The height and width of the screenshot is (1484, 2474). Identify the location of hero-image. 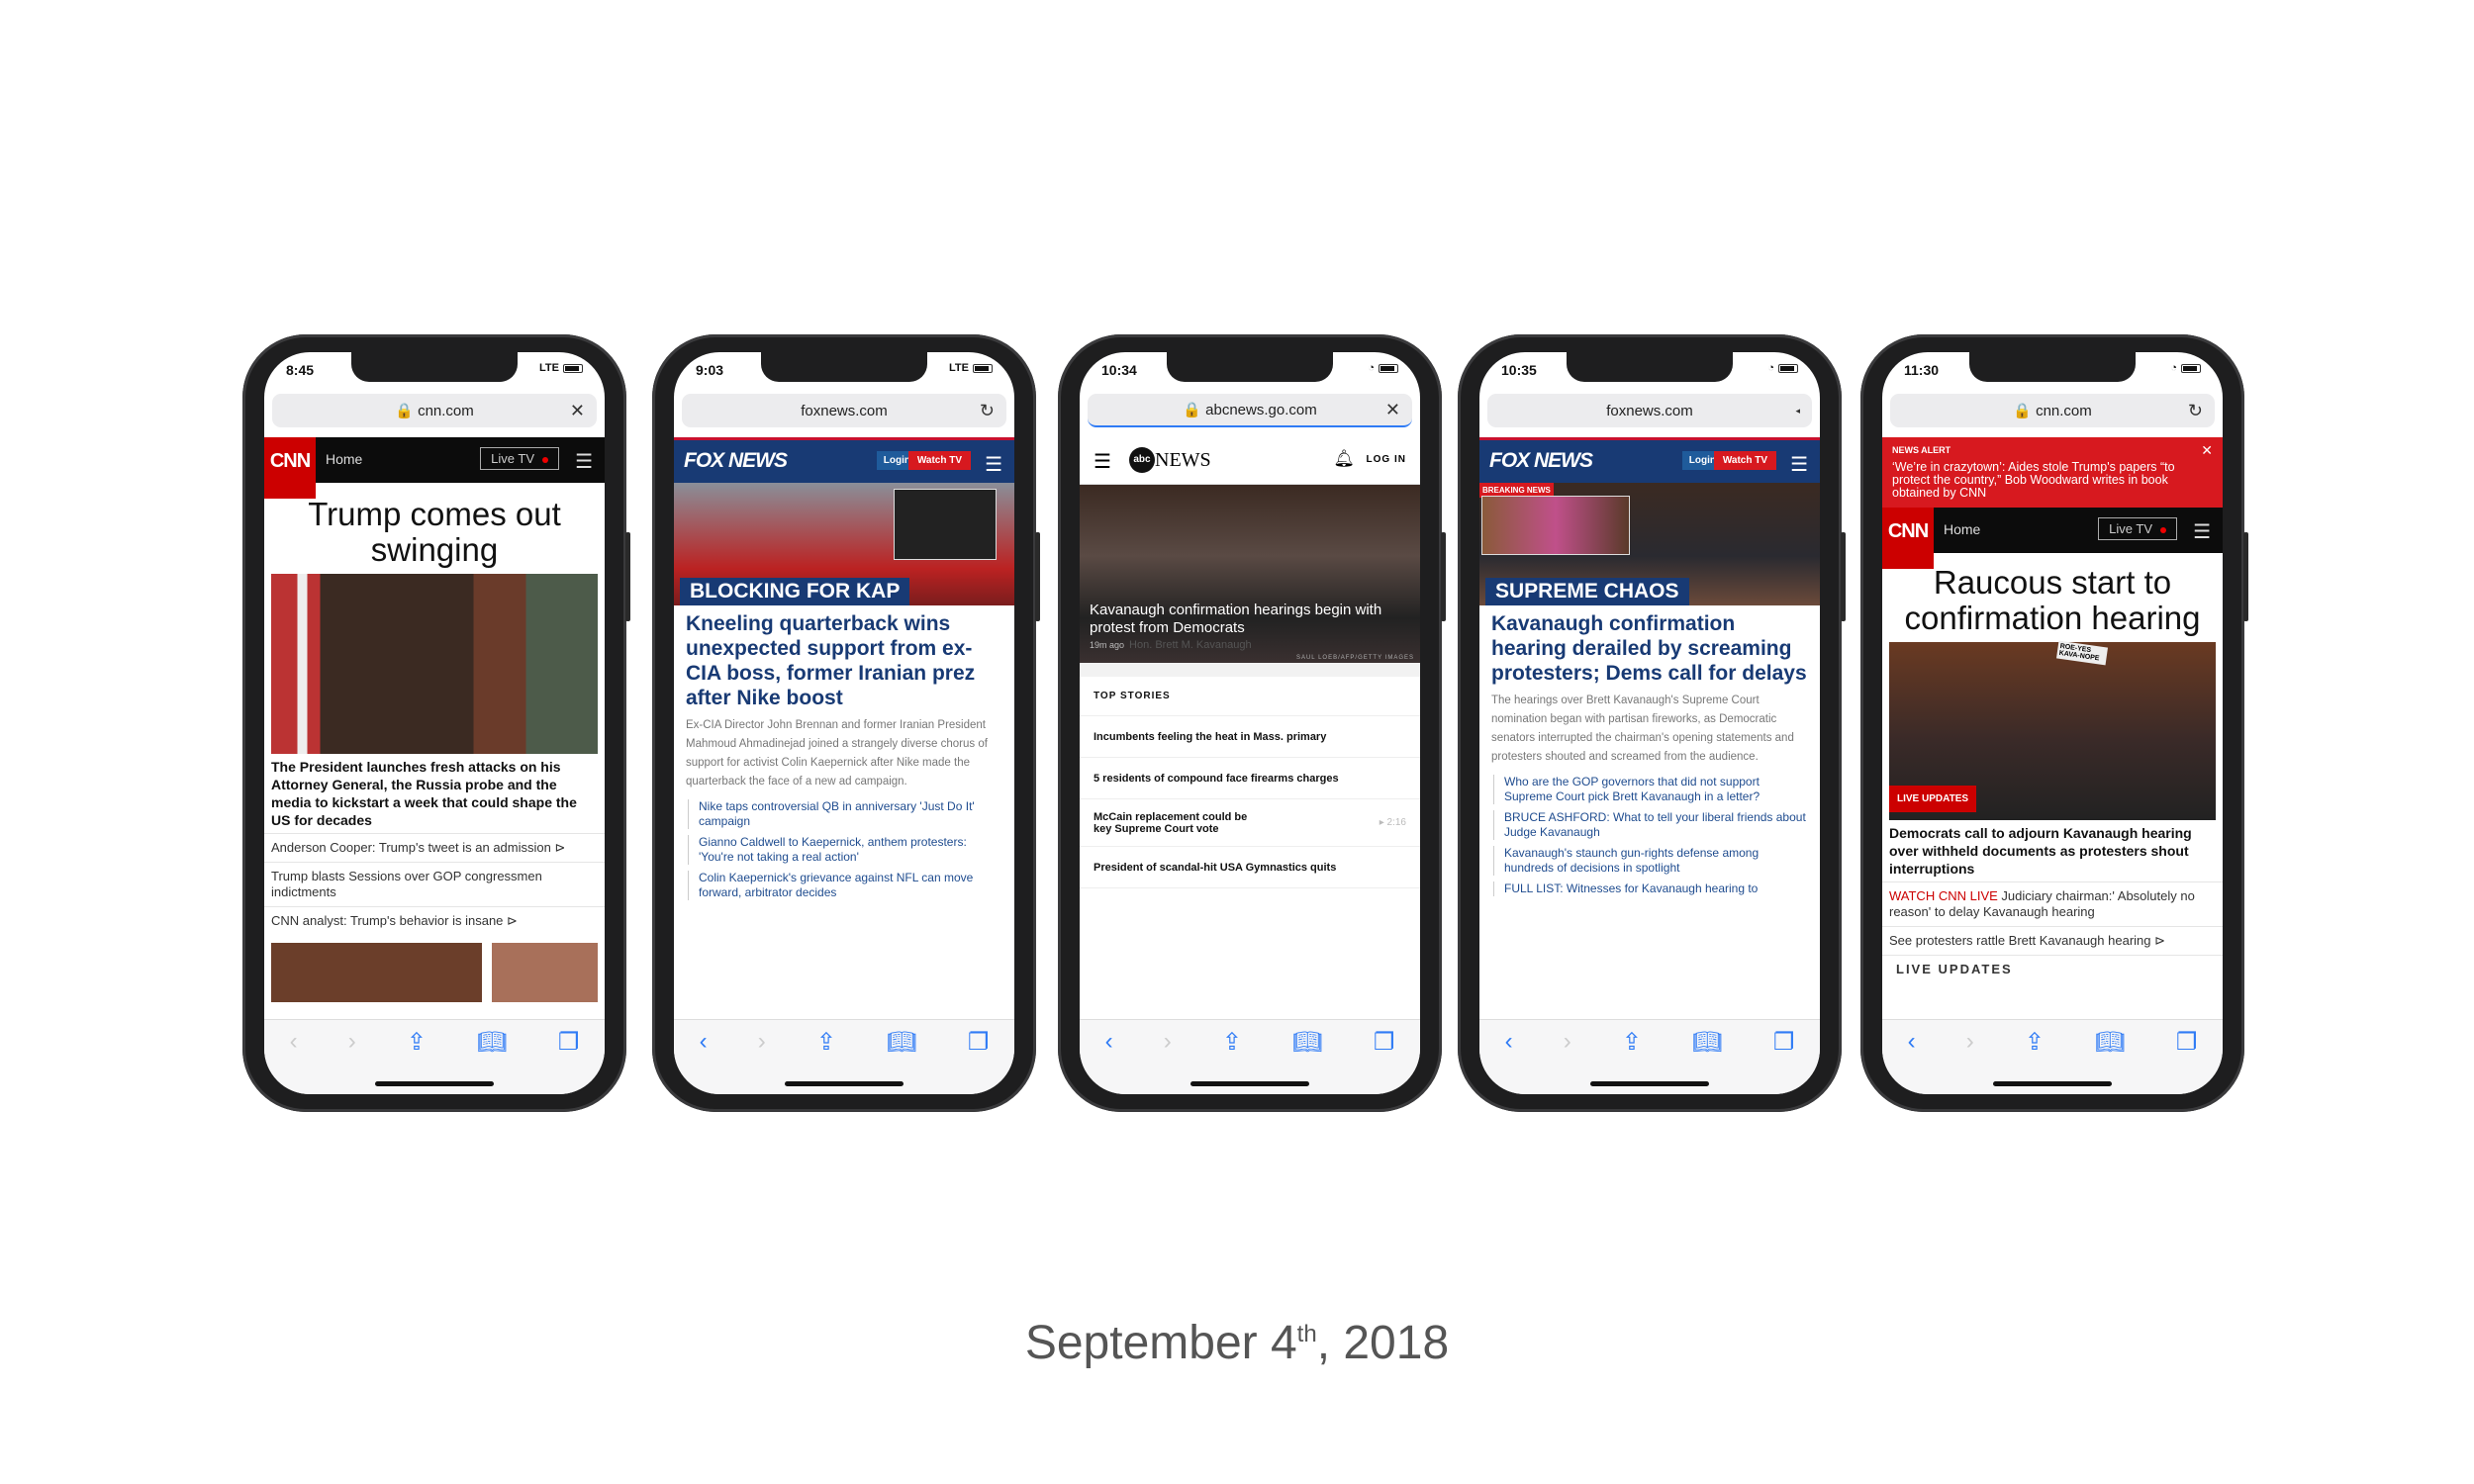
(434, 664).